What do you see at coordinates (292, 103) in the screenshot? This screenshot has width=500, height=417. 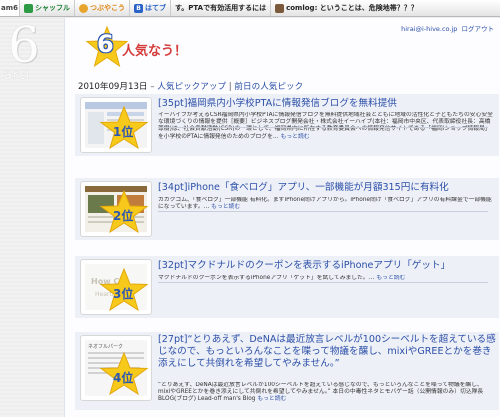 I see `entry-title: 福岡県内小学校PTAに情報発信ブログを無料提供` at bounding box center [292, 103].